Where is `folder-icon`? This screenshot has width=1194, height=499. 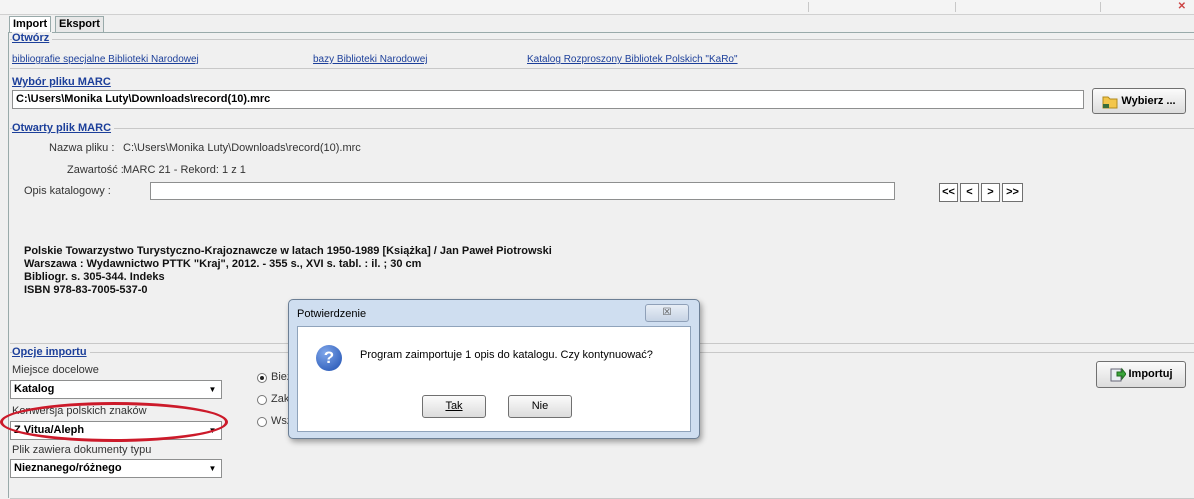 folder-icon is located at coordinates (1110, 101).